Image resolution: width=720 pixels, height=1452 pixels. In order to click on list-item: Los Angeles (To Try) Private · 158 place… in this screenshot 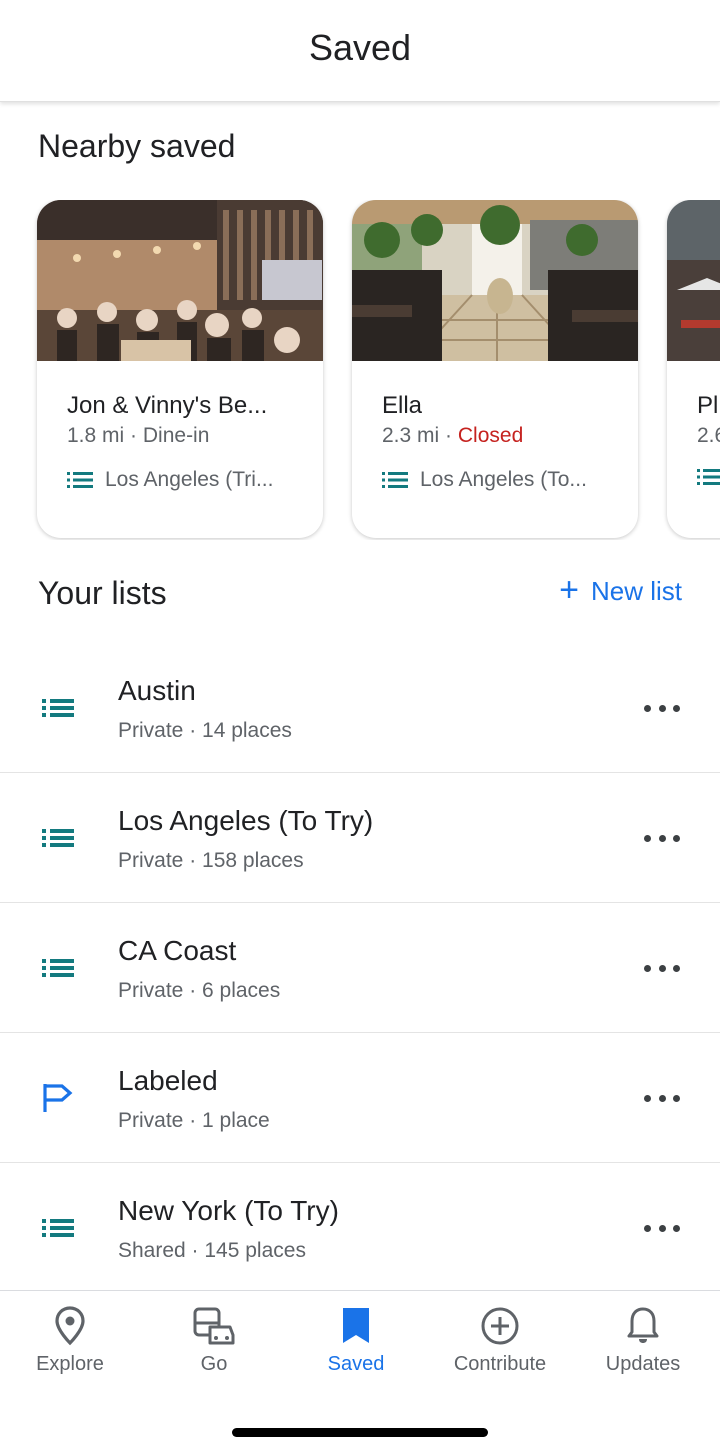, I will do `click(360, 838)`.